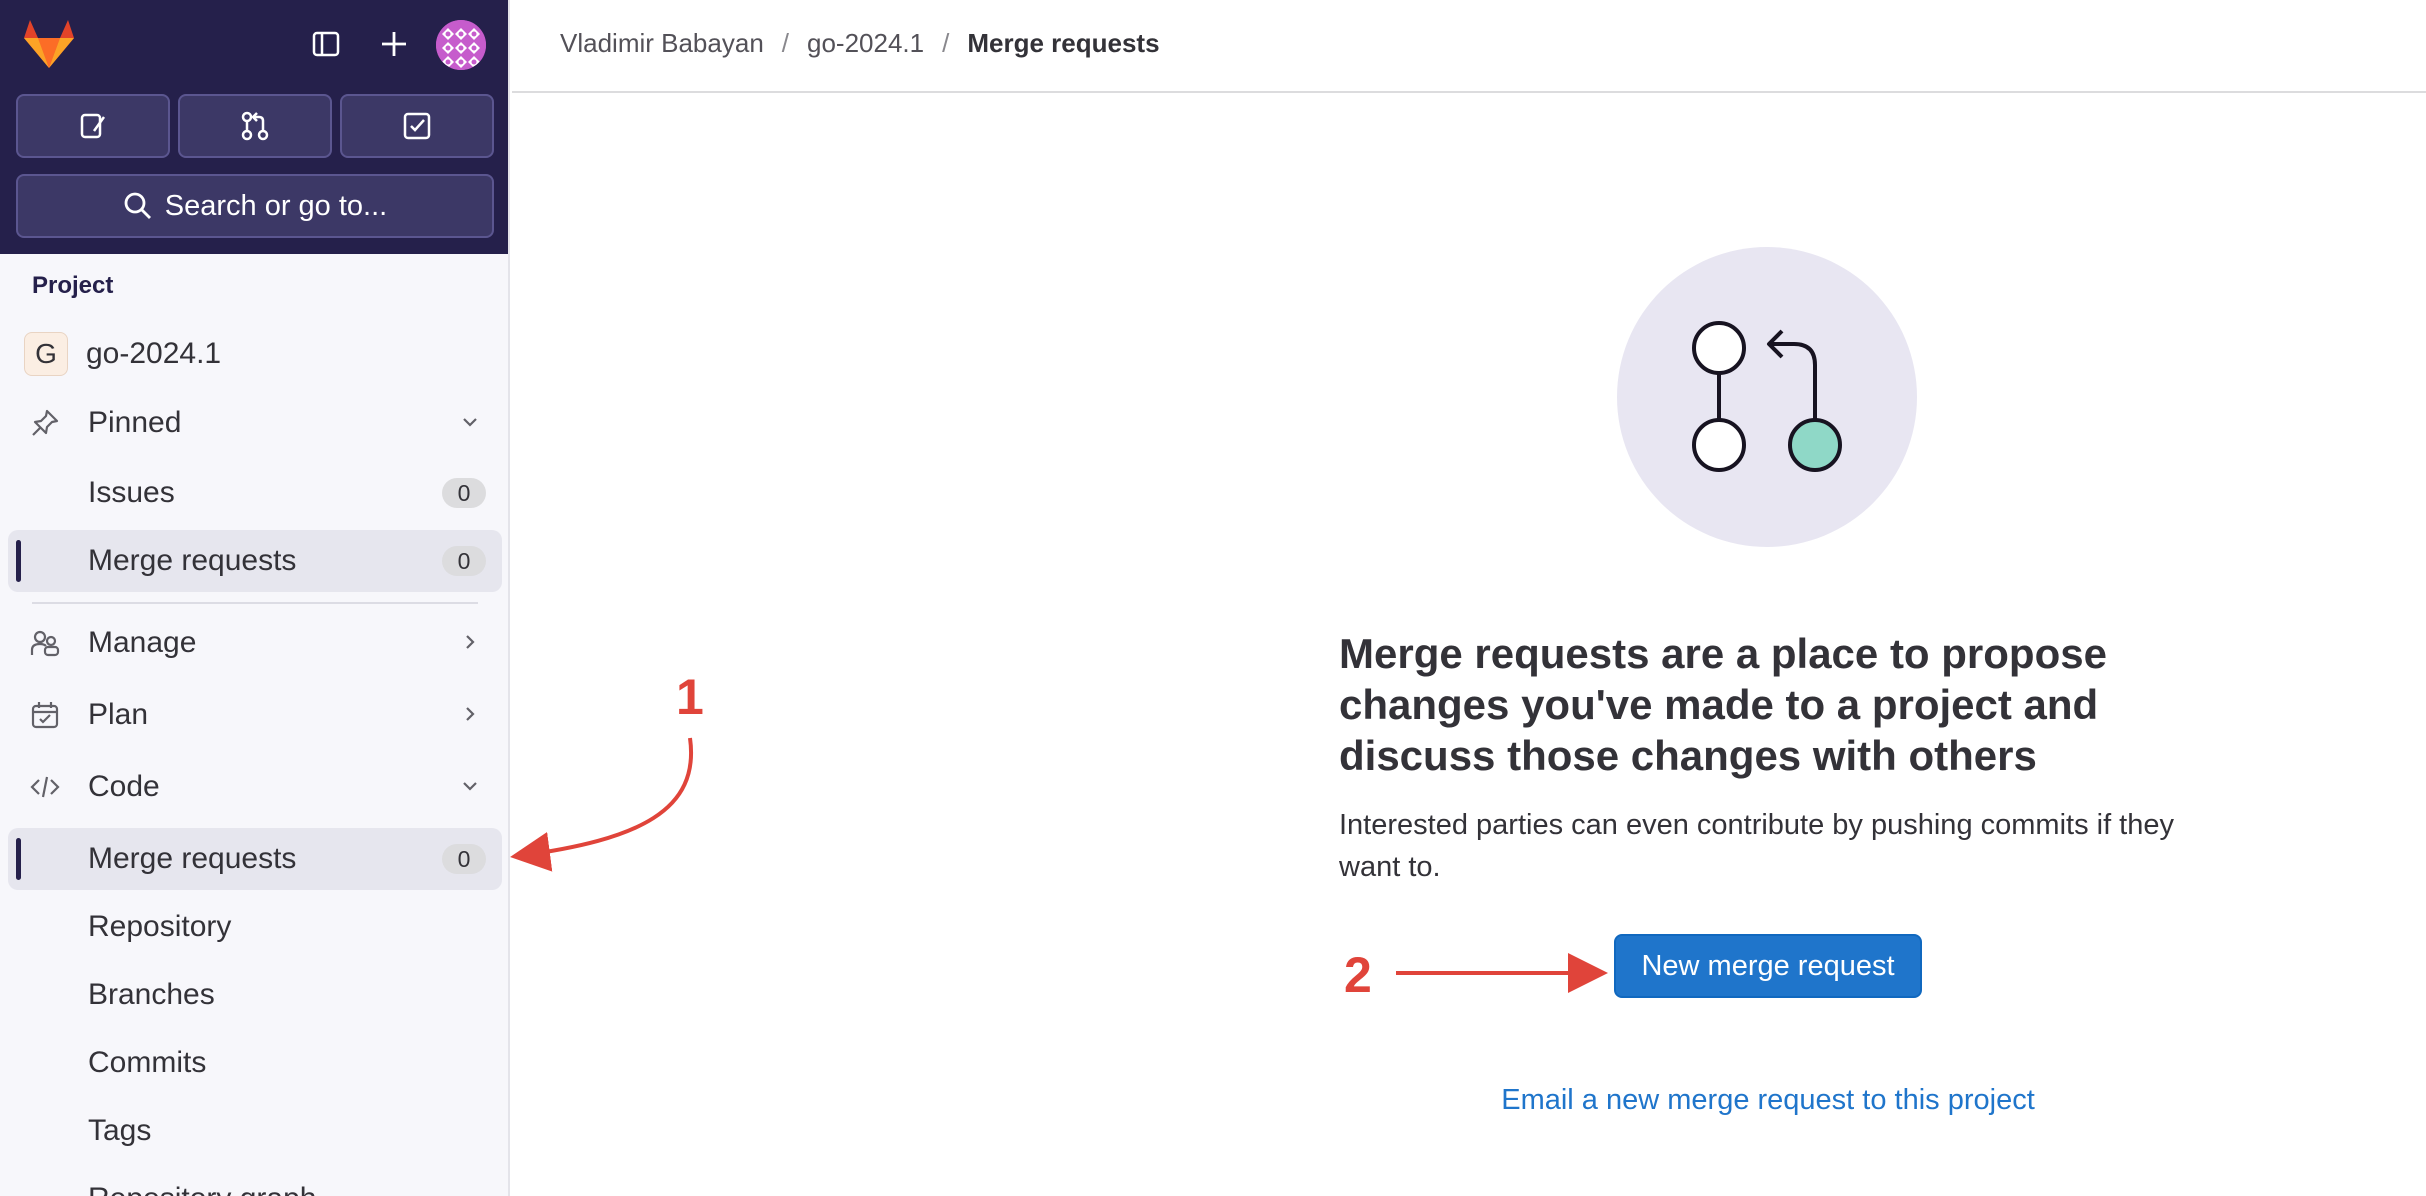 This screenshot has width=2426, height=1196. Describe the element at coordinates (1358, 975) in the screenshot. I see `annotation-number-2: 2` at that location.